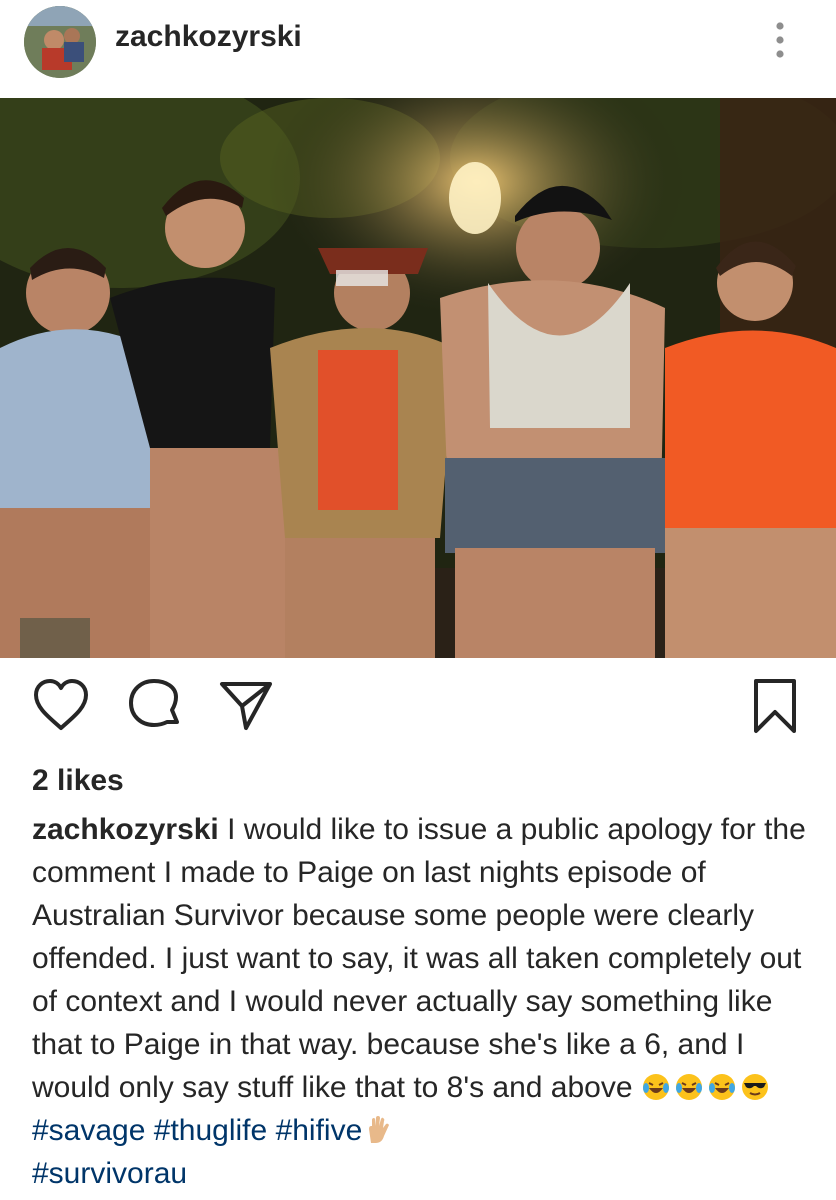  What do you see at coordinates (379, 1129) in the screenshot?
I see `raised-hand-emoji-icon` at bounding box center [379, 1129].